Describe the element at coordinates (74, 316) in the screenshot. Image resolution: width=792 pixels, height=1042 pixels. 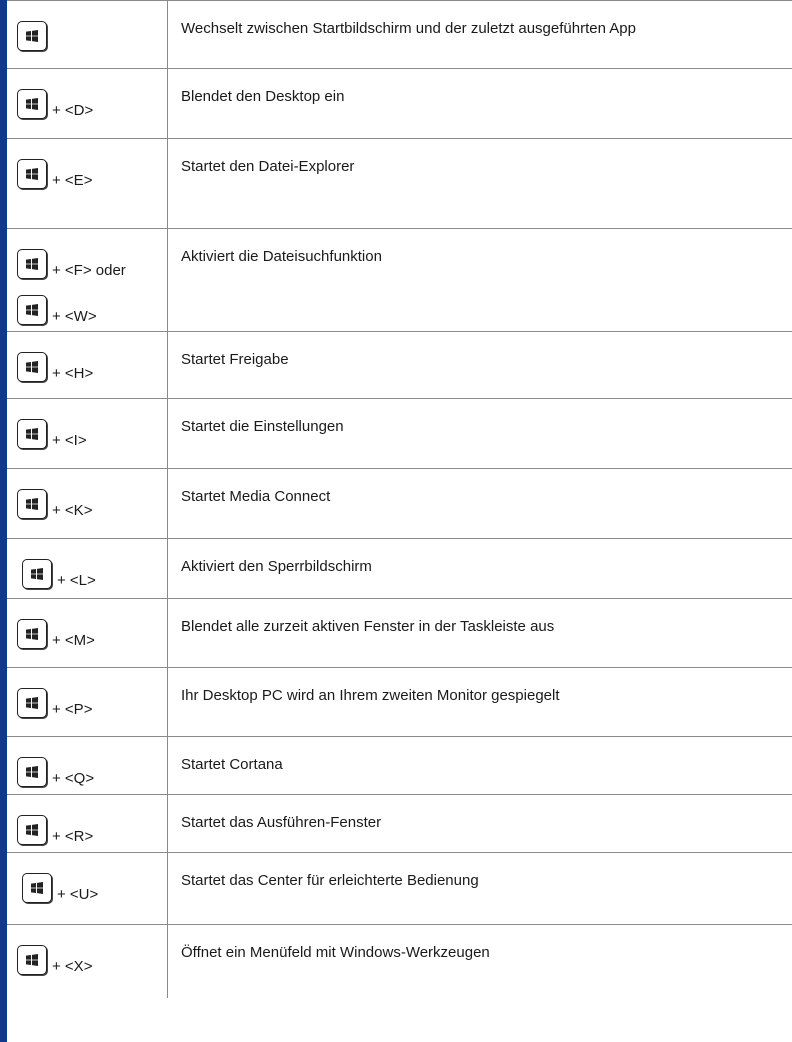
I see `key-combo-label: + <W>` at that location.